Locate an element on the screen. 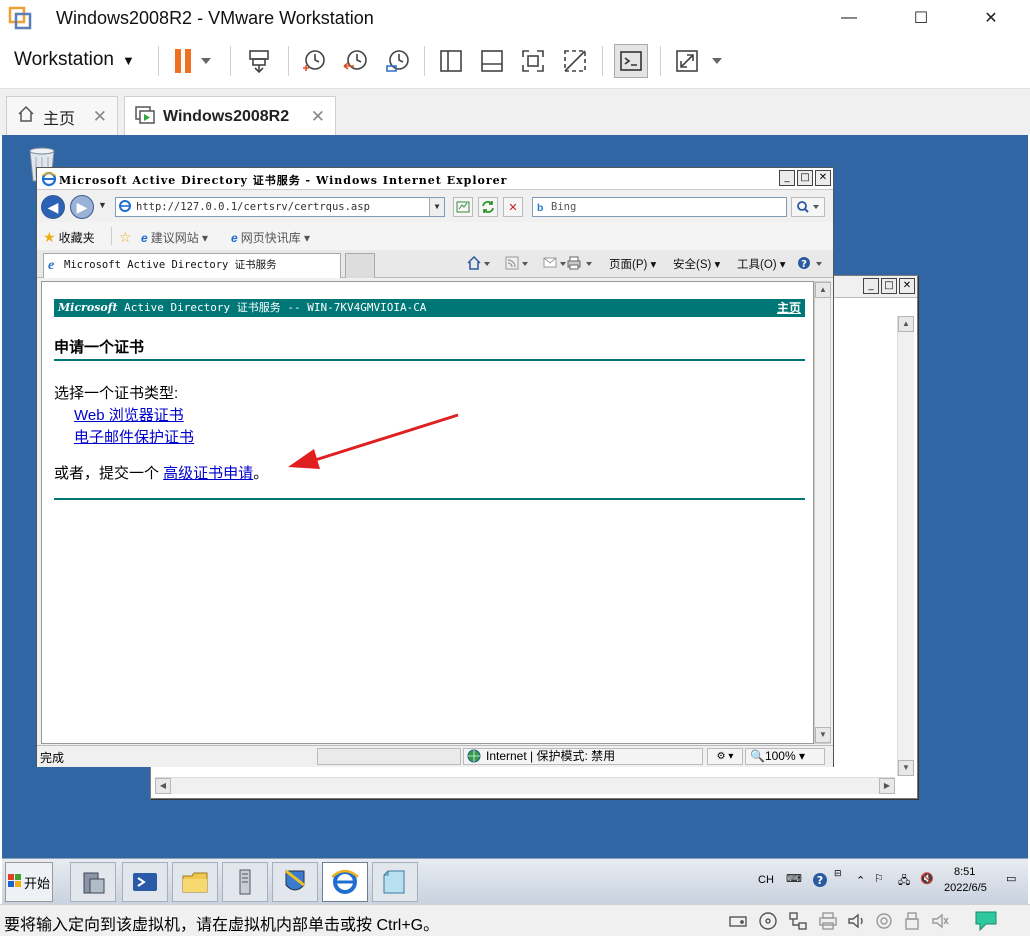  favorites-label: 收藏夹 is located at coordinates (76, 238).